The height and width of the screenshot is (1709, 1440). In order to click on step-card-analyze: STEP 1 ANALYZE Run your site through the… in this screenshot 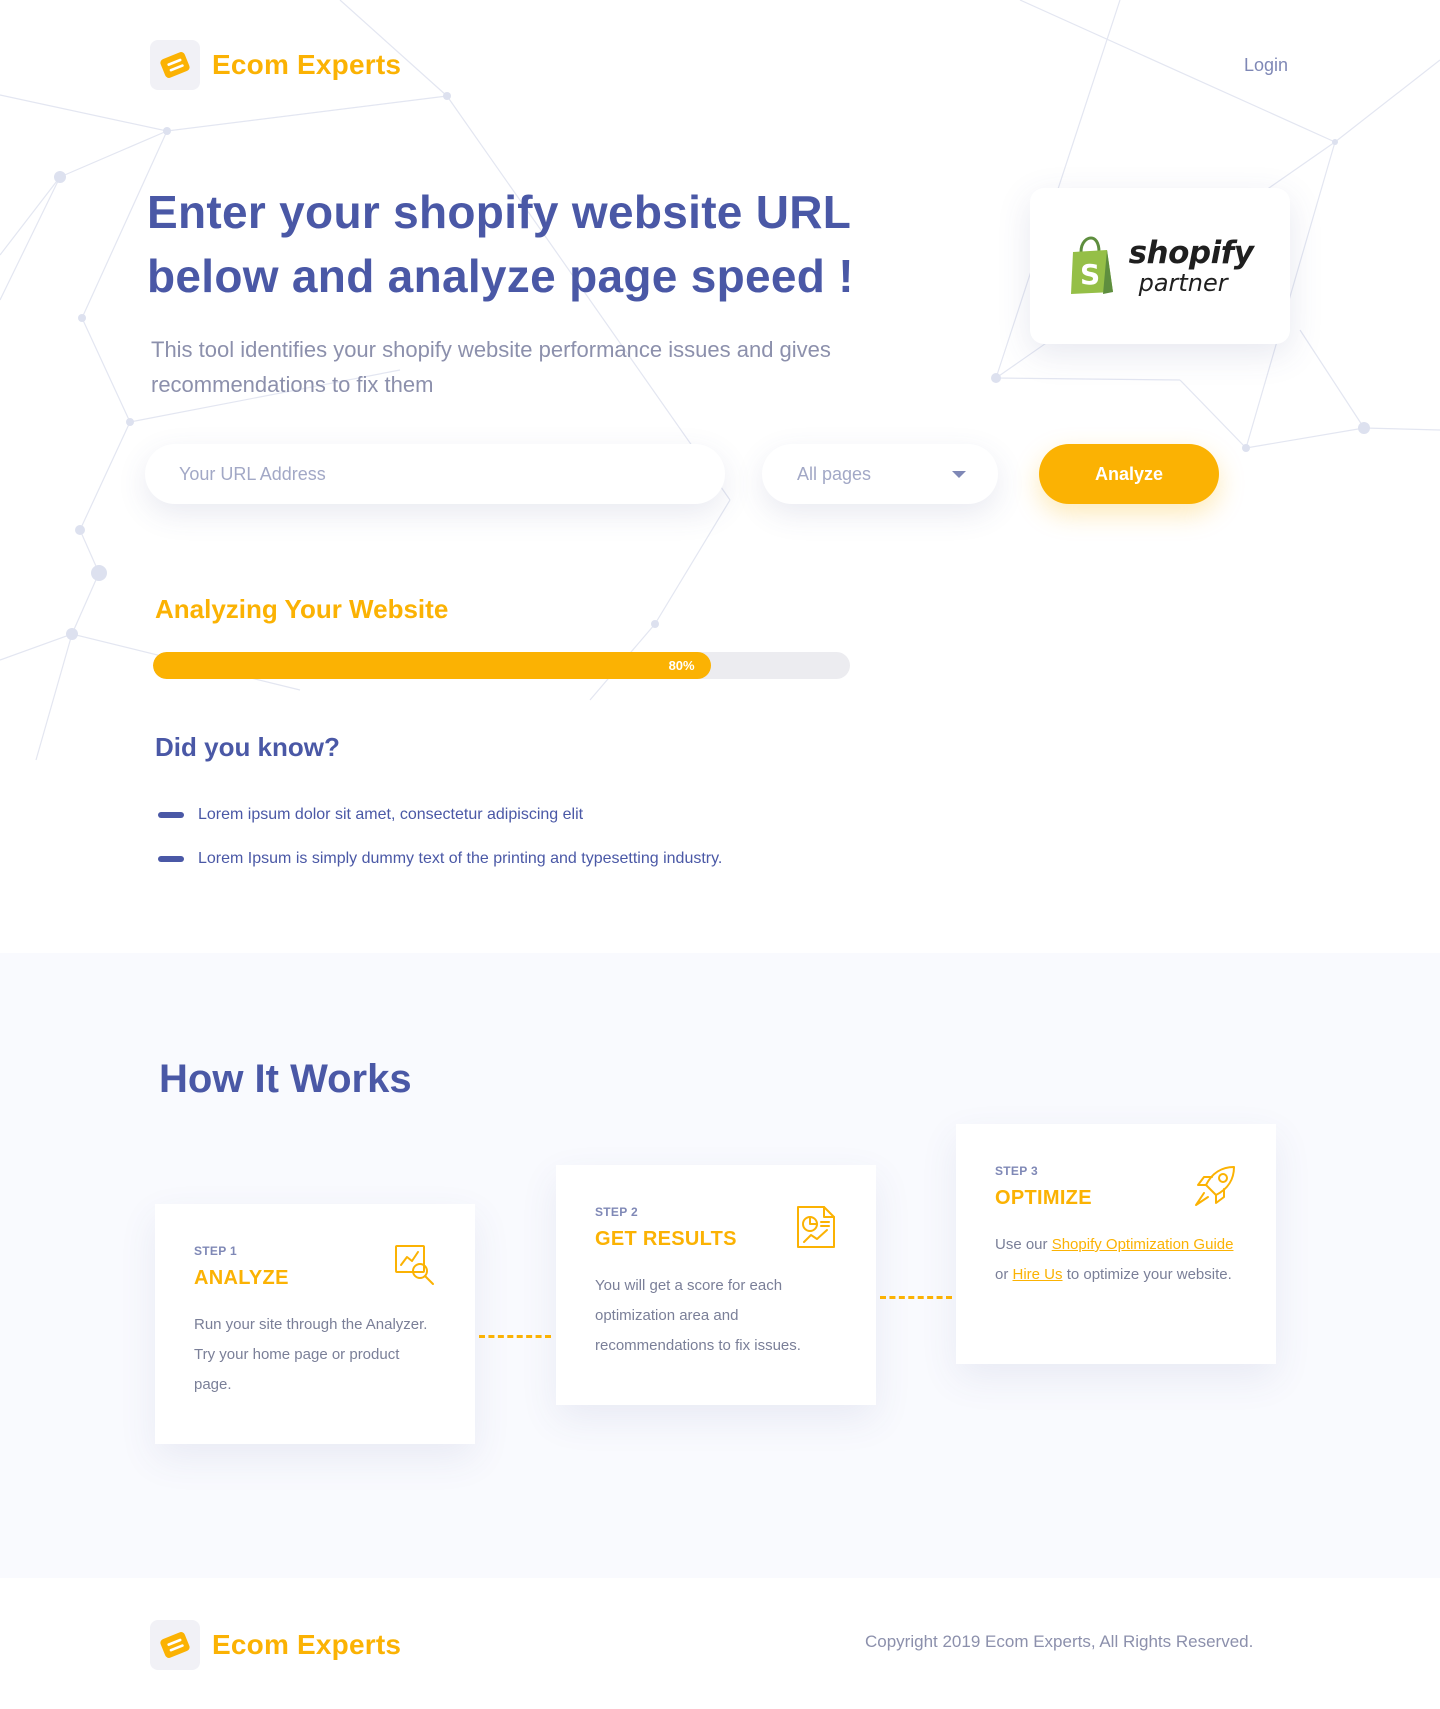, I will do `click(315, 1324)`.